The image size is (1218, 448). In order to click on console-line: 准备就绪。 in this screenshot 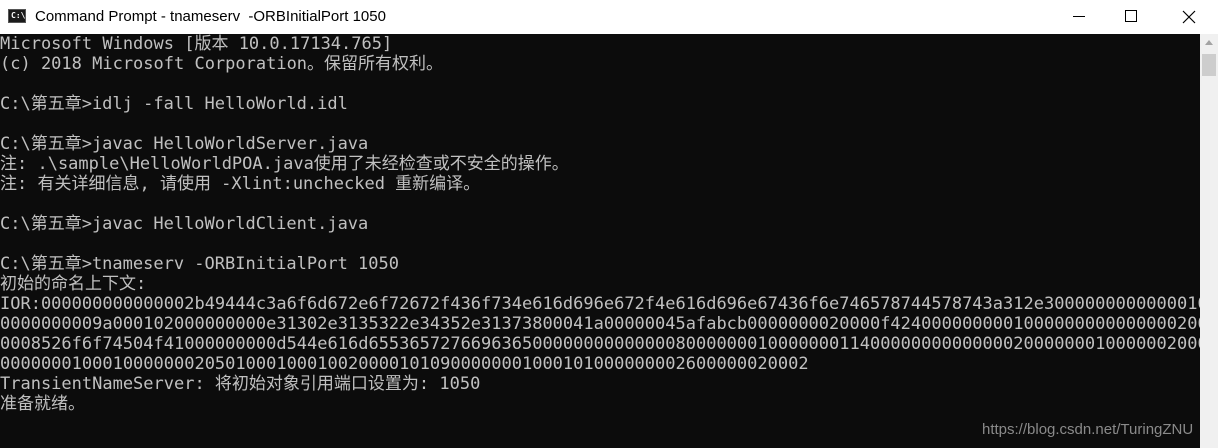, I will do `click(42, 404)`.